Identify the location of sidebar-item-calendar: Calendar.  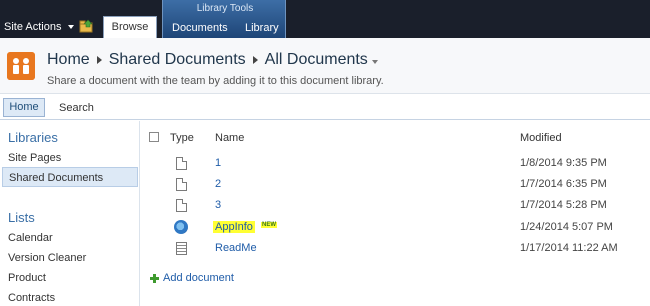
(30, 238).